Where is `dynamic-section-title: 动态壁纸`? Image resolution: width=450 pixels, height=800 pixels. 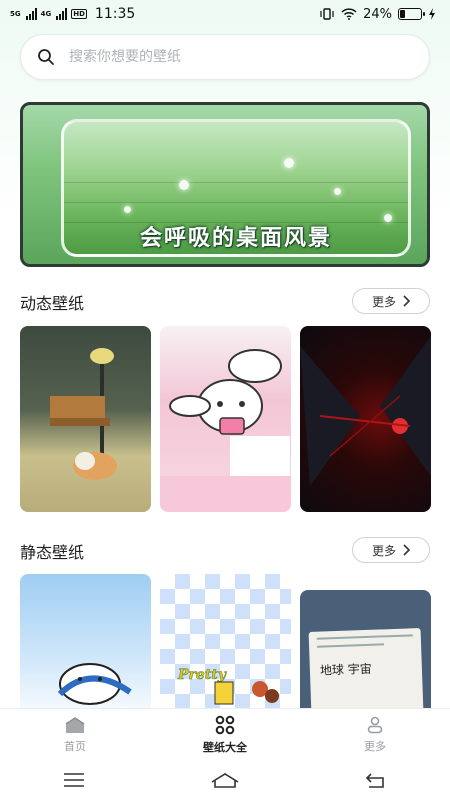 dynamic-section-title: 动态壁纸 is located at coordinates (52, 303).